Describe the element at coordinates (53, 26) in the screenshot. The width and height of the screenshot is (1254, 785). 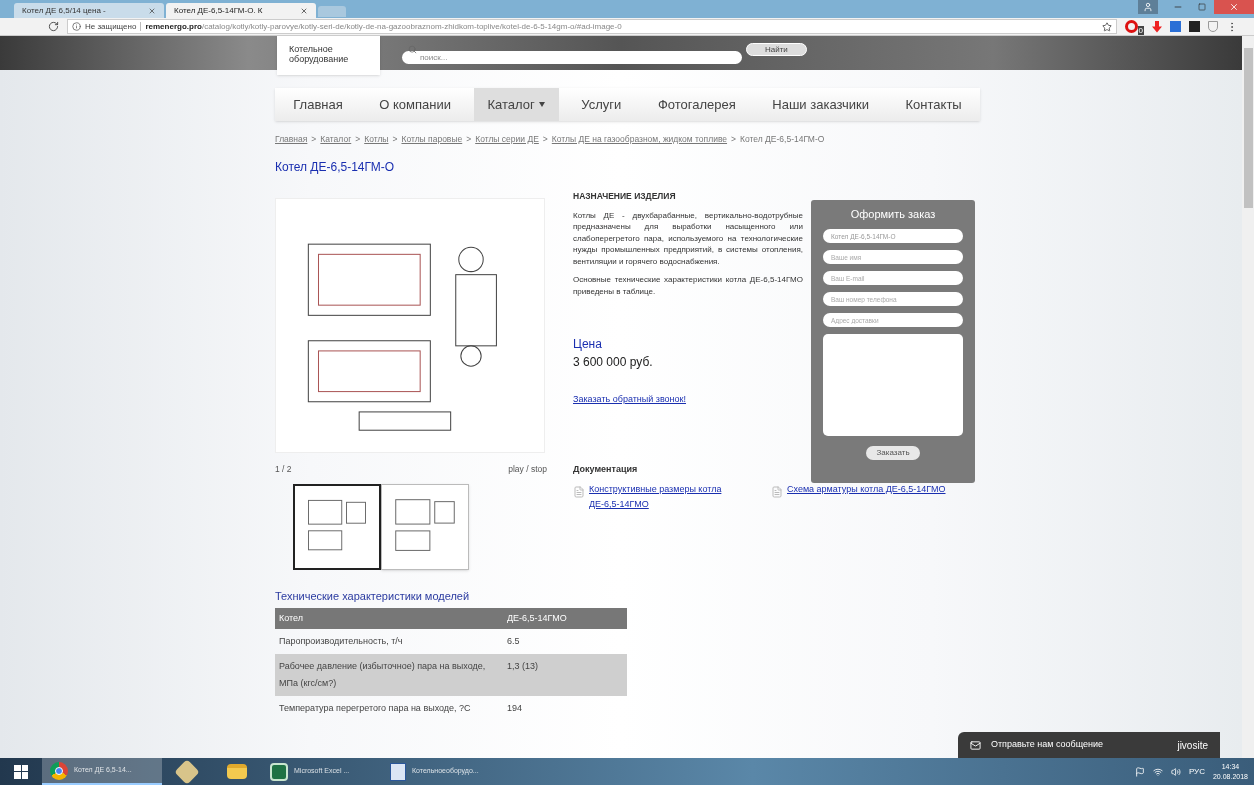
I see `reload-icon` at that location.